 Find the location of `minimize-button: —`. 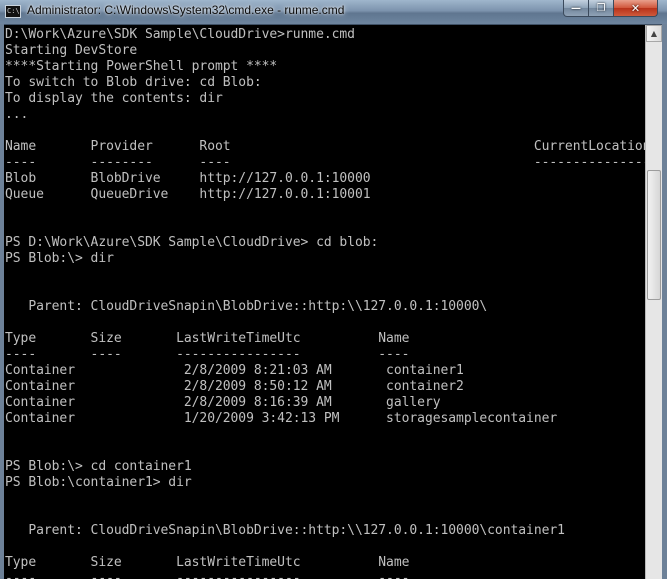

minimize-button: — is located at coordinates (576, 8).